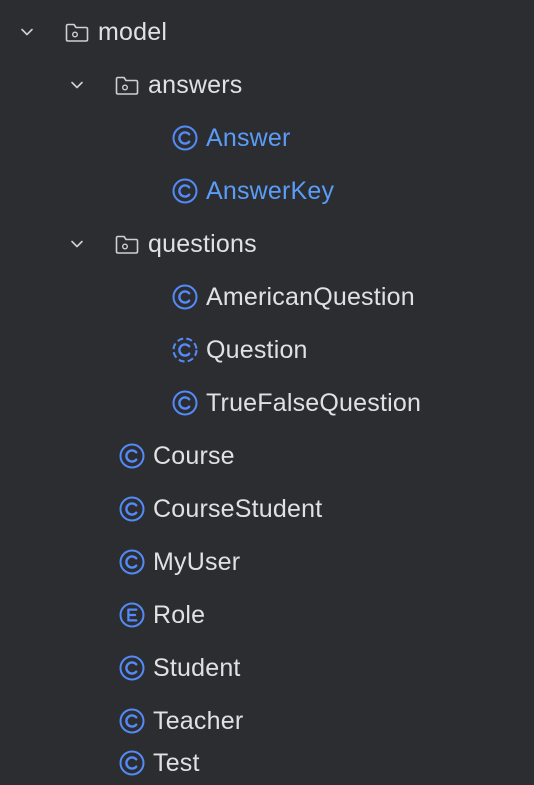 This screenshot has height=785, width=534. Describe the element at coordinates (270, 190) in the screenshot. I see `tree-node-label: AnswerKey` at that location.